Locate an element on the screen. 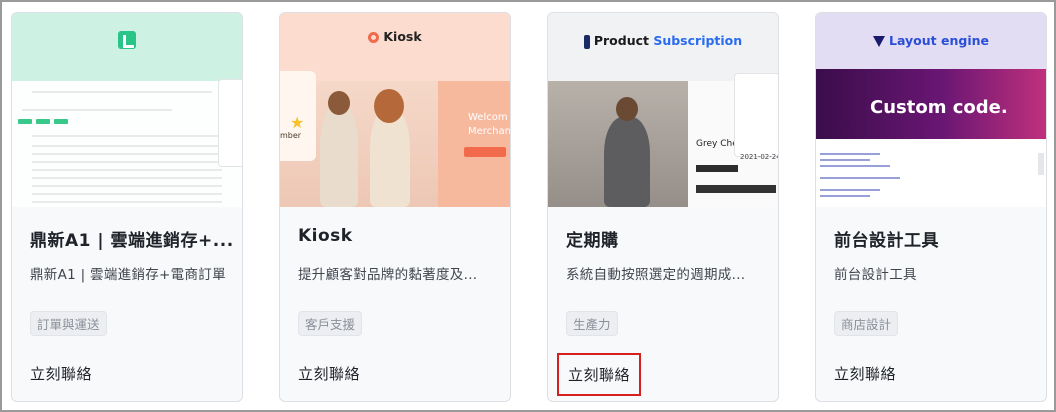  subscription-logo-icon is located at coordinates (586, 41).